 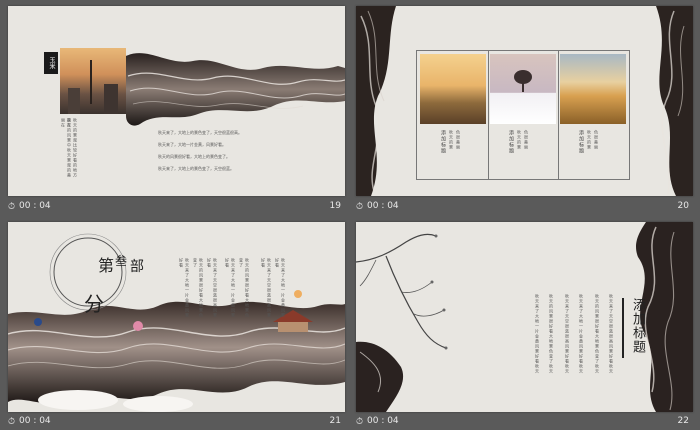 What do you see at coordinates (66, 148) in the screenshot?
I see `caption-column-2: 秋天的风景中秋天景观的美丽在` at bounding box center [66, 148].